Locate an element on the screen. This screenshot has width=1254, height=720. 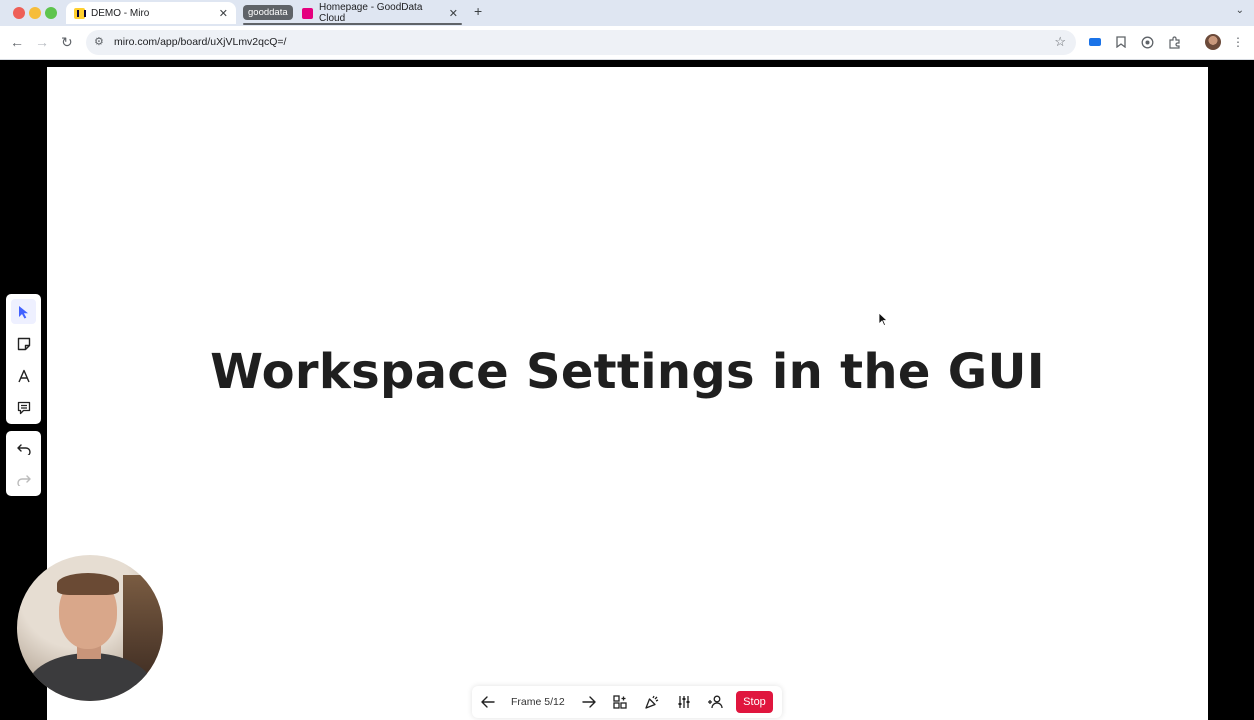
password-manager-icon is located at coordinates (1147, 42).